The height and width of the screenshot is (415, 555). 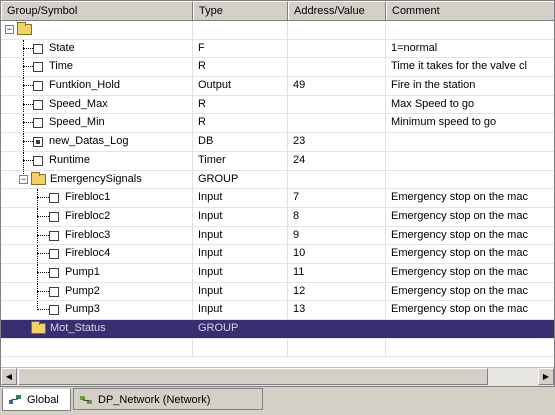 I want to click on symbol-value: 10, so click(x=337, y=254).